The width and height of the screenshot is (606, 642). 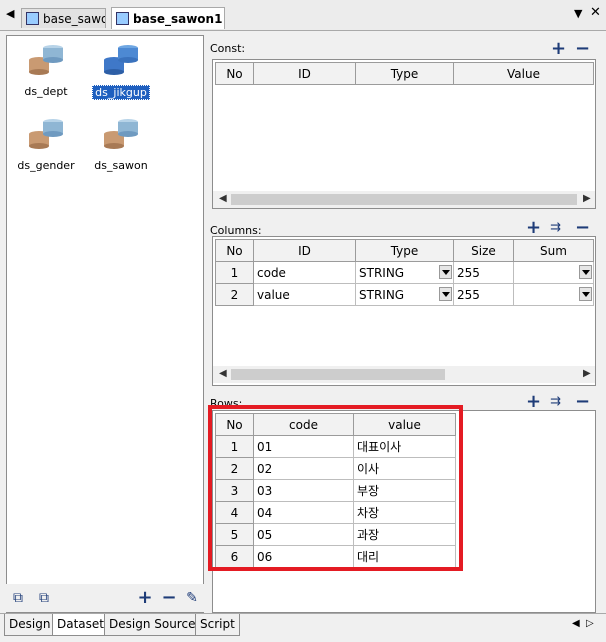 What do you see at coordinates (80, 625) in the screenshot?
I see `tab-dataset: Dataset` at bounding box center [80, 625].